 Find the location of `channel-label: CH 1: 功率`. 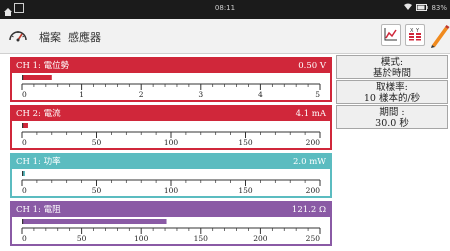

channel-label: CH 1: 功率 is located at coordinates (38, 162).